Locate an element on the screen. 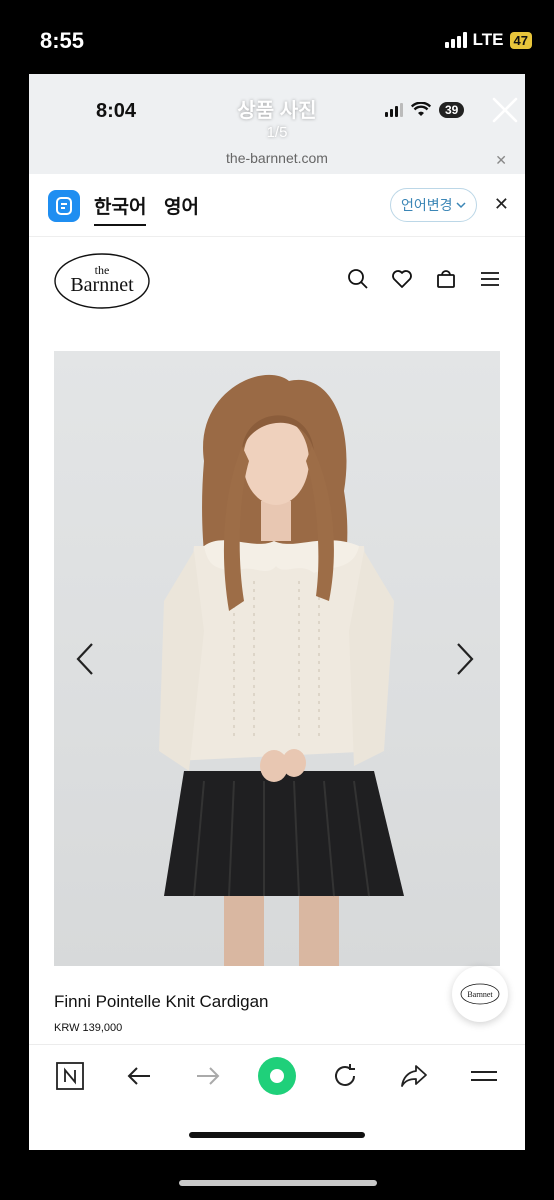 This screenshot has height=1200, width=554. viewer-title: 상품 사진 is located at coordinates (277, 111).